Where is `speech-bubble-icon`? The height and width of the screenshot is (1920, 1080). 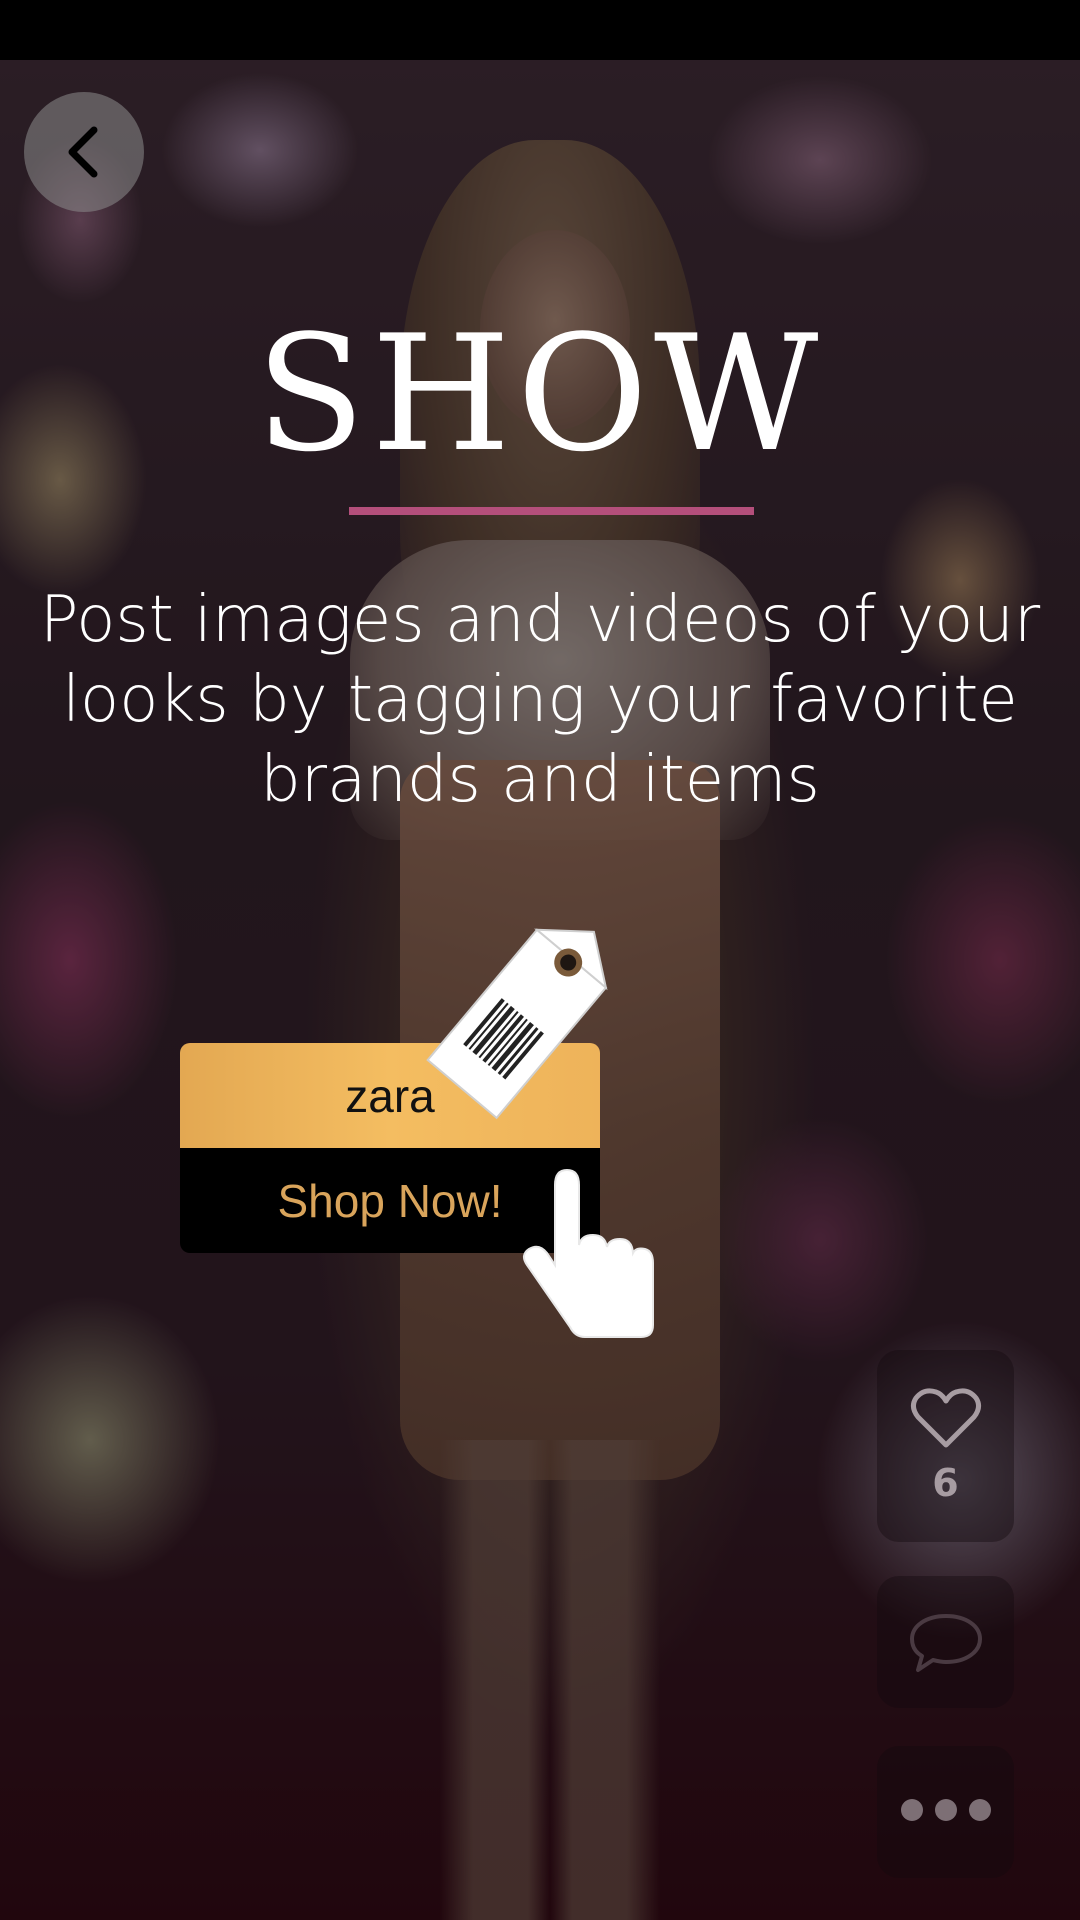 speech-bubble-icon is located at coordinates (945, 1643).